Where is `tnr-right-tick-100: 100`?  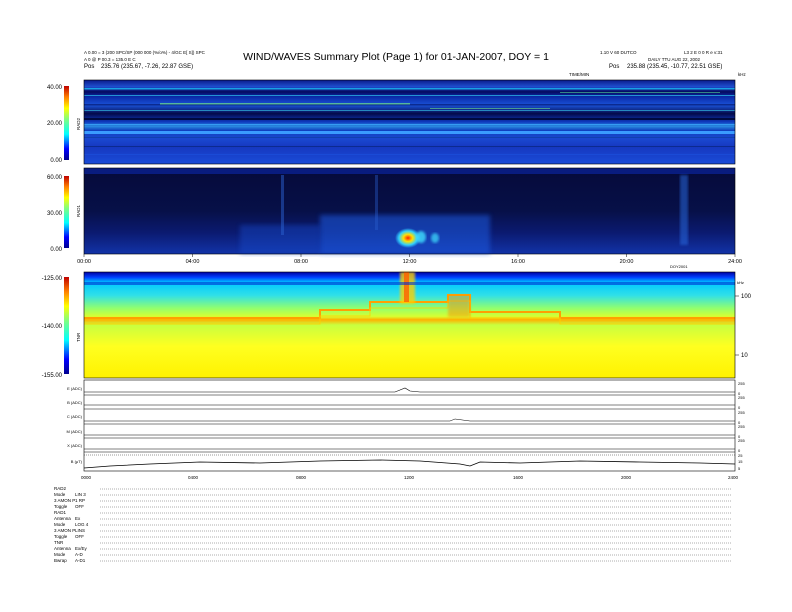
tnr-right-tick-100: 100 is located at coordinates (746, 297).